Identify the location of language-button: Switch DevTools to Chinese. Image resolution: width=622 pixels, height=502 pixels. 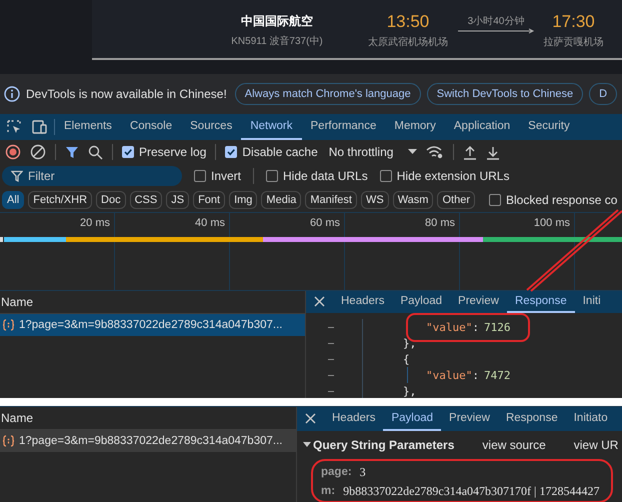
(505, 94).